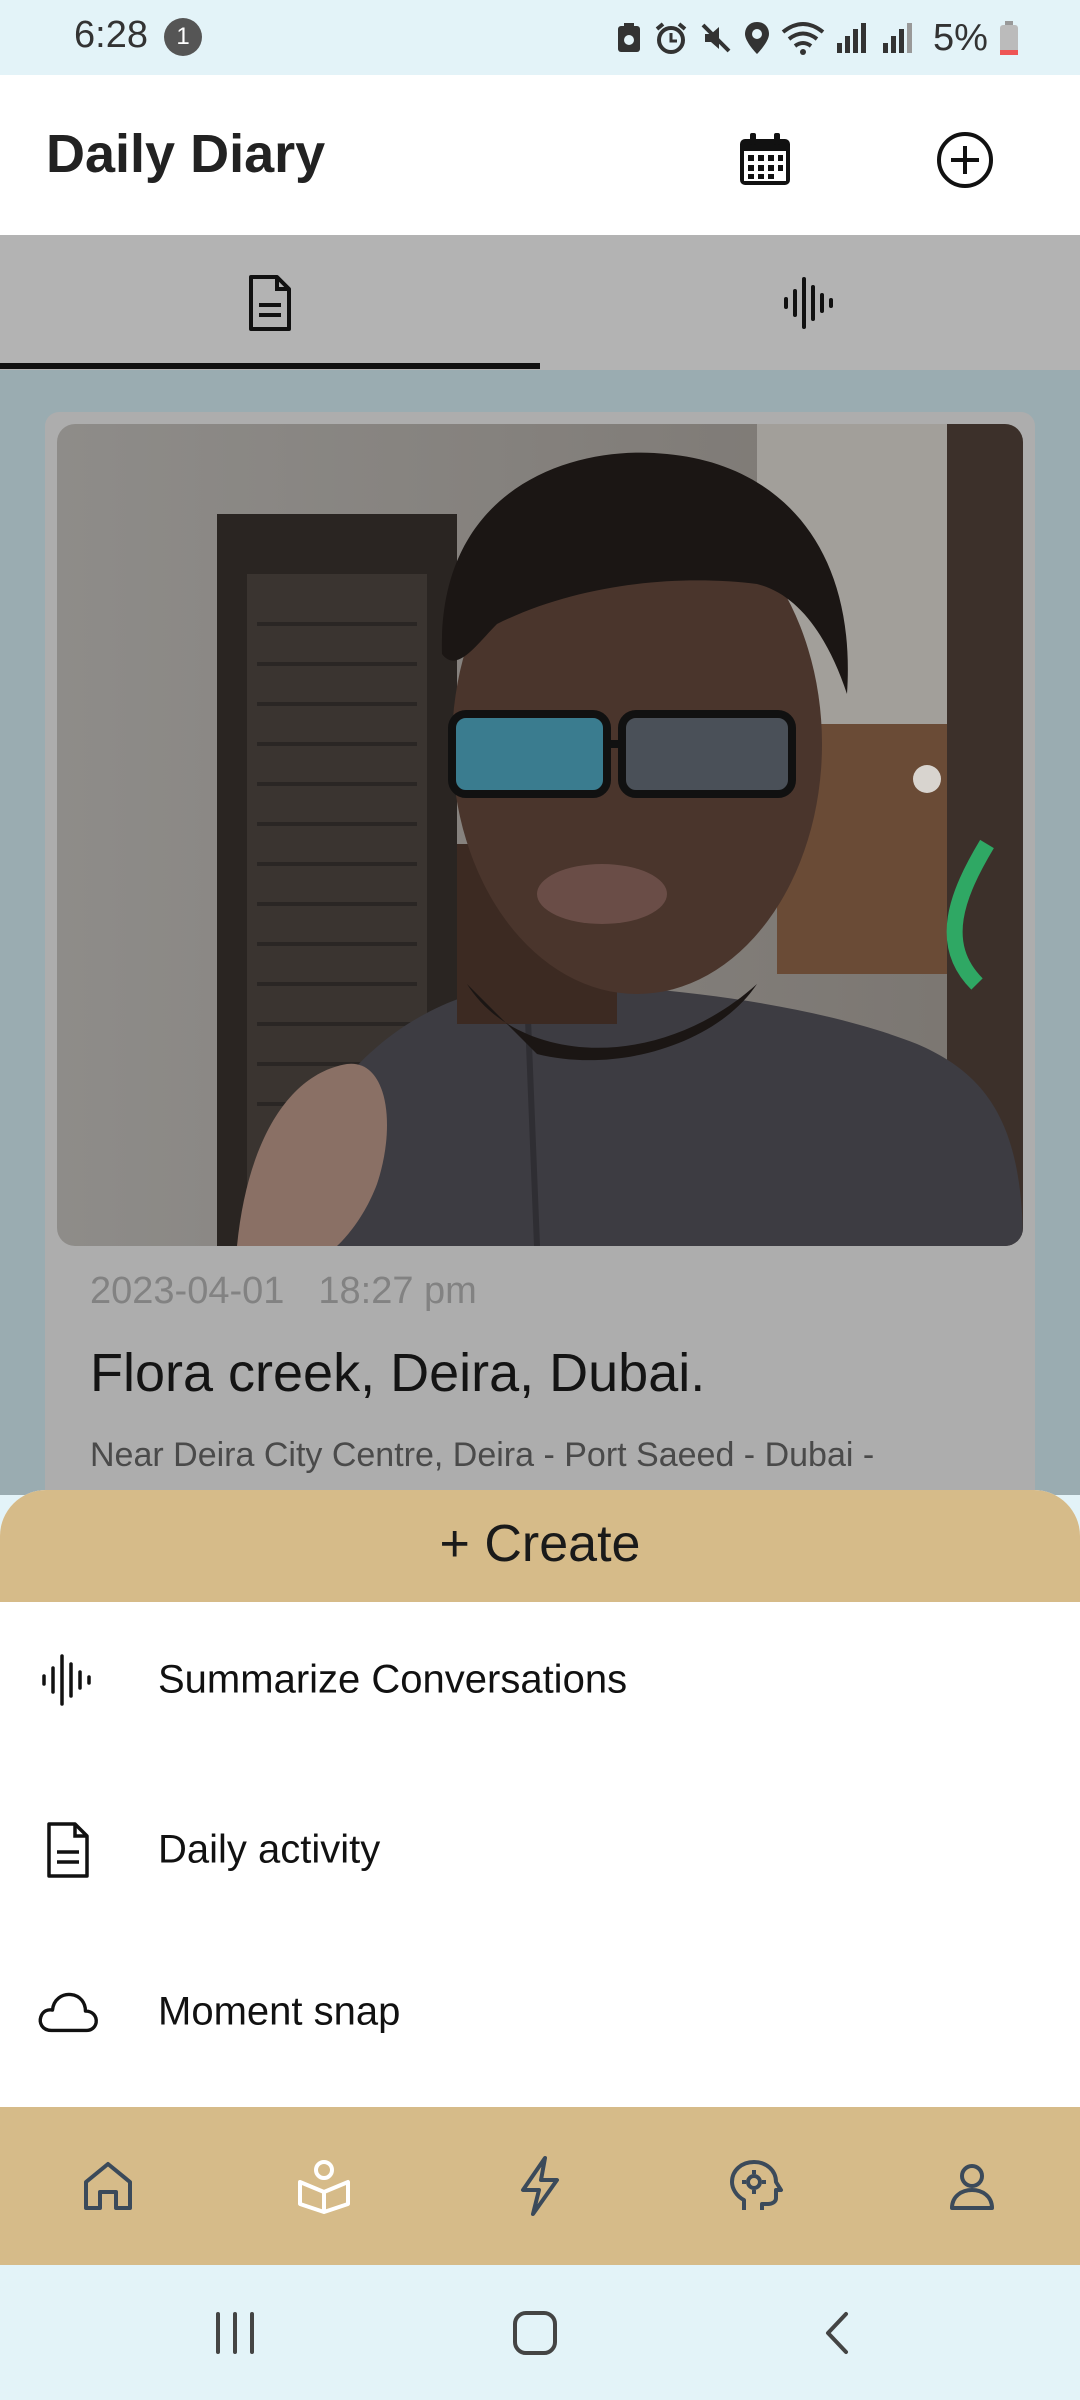  I want to click on entry-datetime: 2023-04-01 18:27 pm, so click(300, 1291).